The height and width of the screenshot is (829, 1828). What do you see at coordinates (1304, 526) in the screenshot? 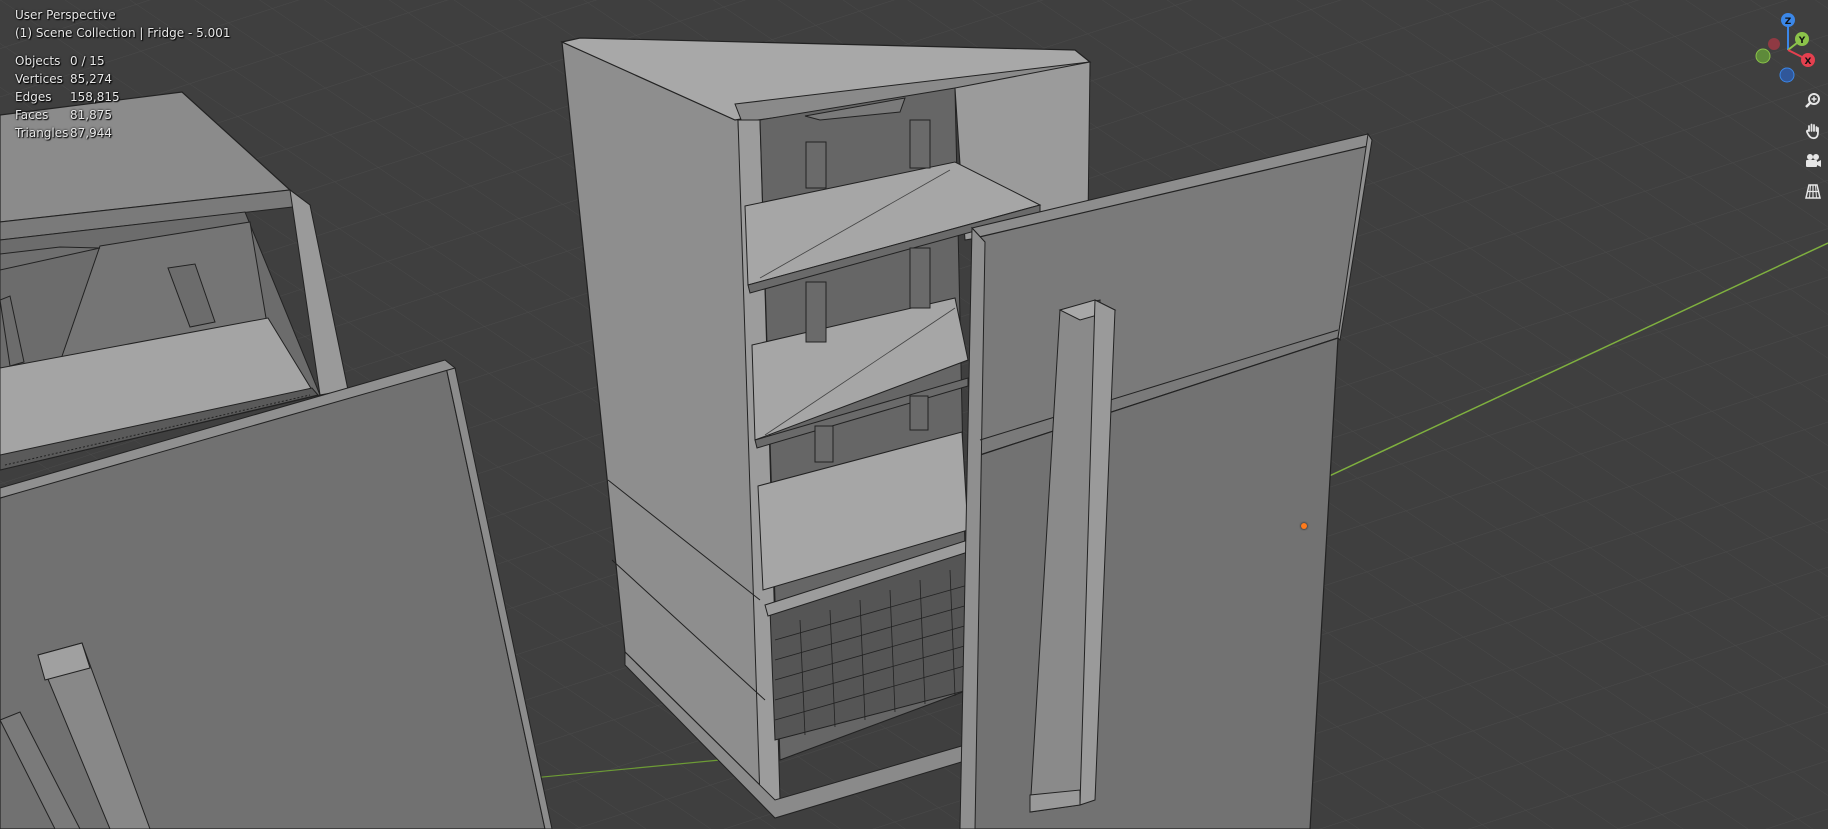
I see `object-origin-dot` at bounding box center [1304, 526].